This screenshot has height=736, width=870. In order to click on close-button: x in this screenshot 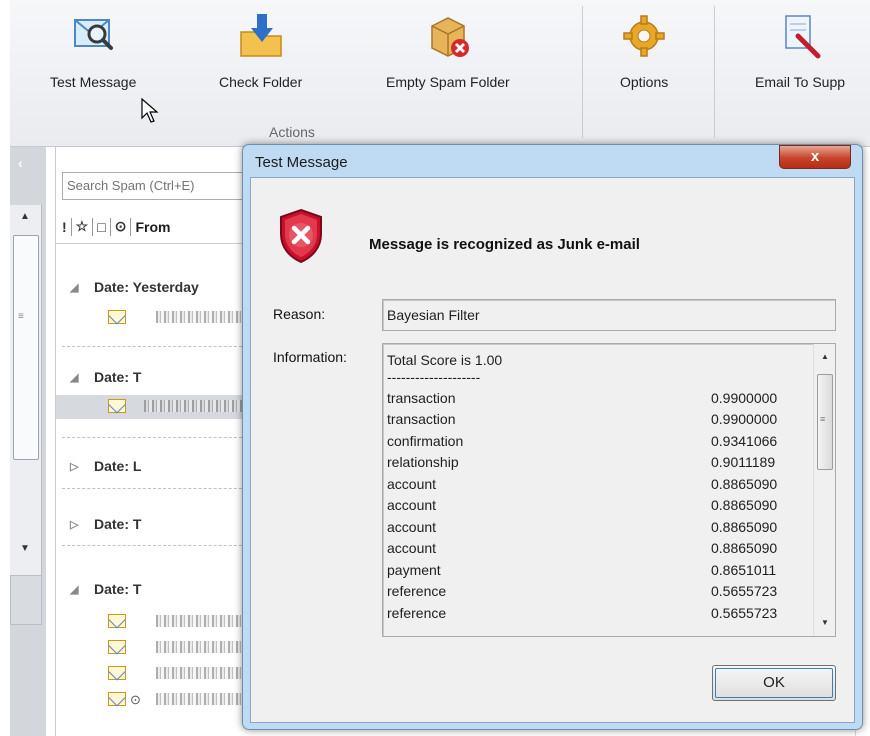, I will do `click(815, 157)`.